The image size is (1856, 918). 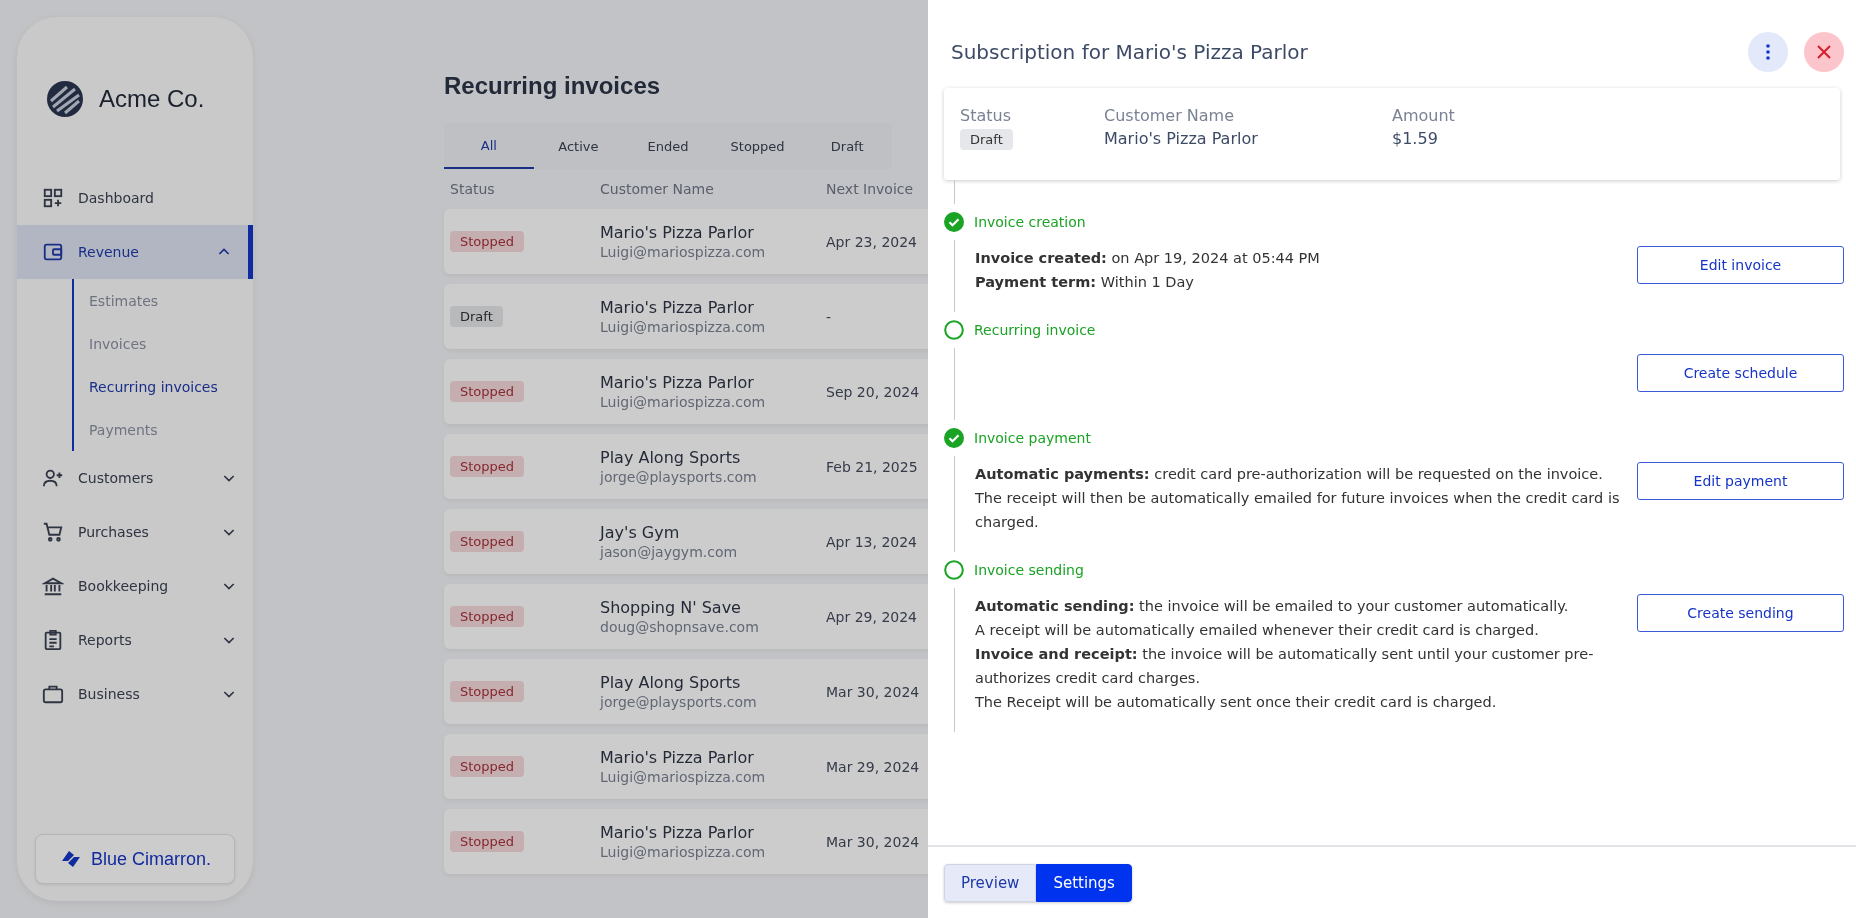 What do you see at coordinates (985, 115) in the screenshot?
I see `summary-label: Status` at bounding box center [985, 115].